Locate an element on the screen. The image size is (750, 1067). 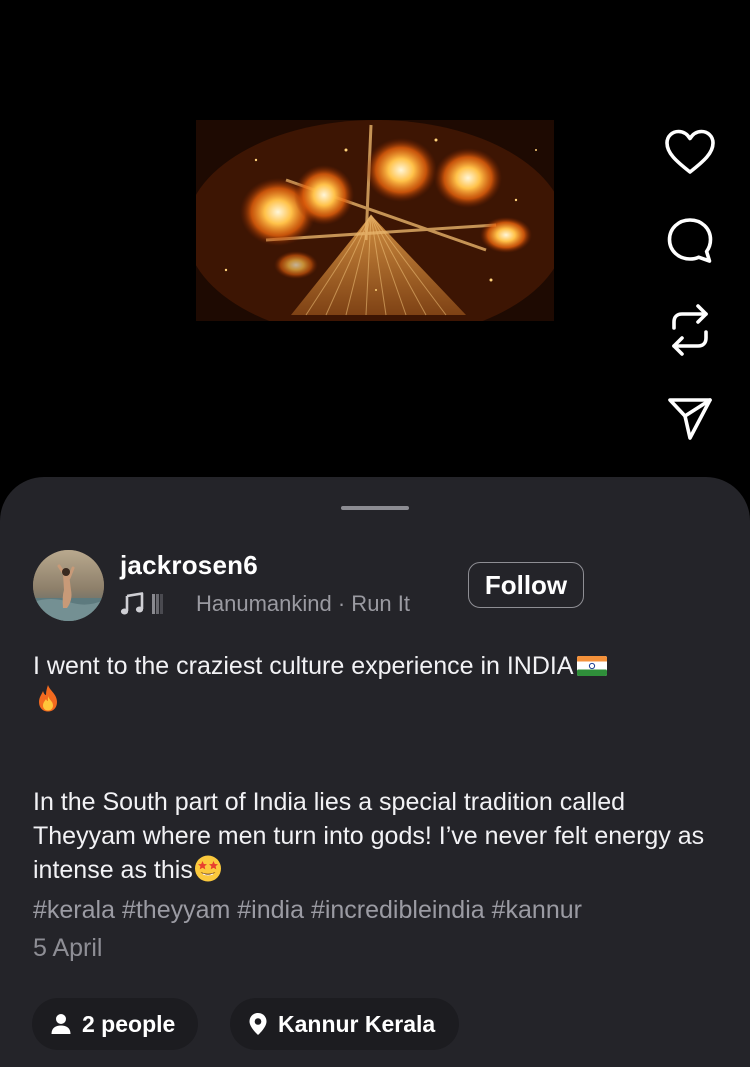
location-pin-icon is located at coordinates (258, 1024).